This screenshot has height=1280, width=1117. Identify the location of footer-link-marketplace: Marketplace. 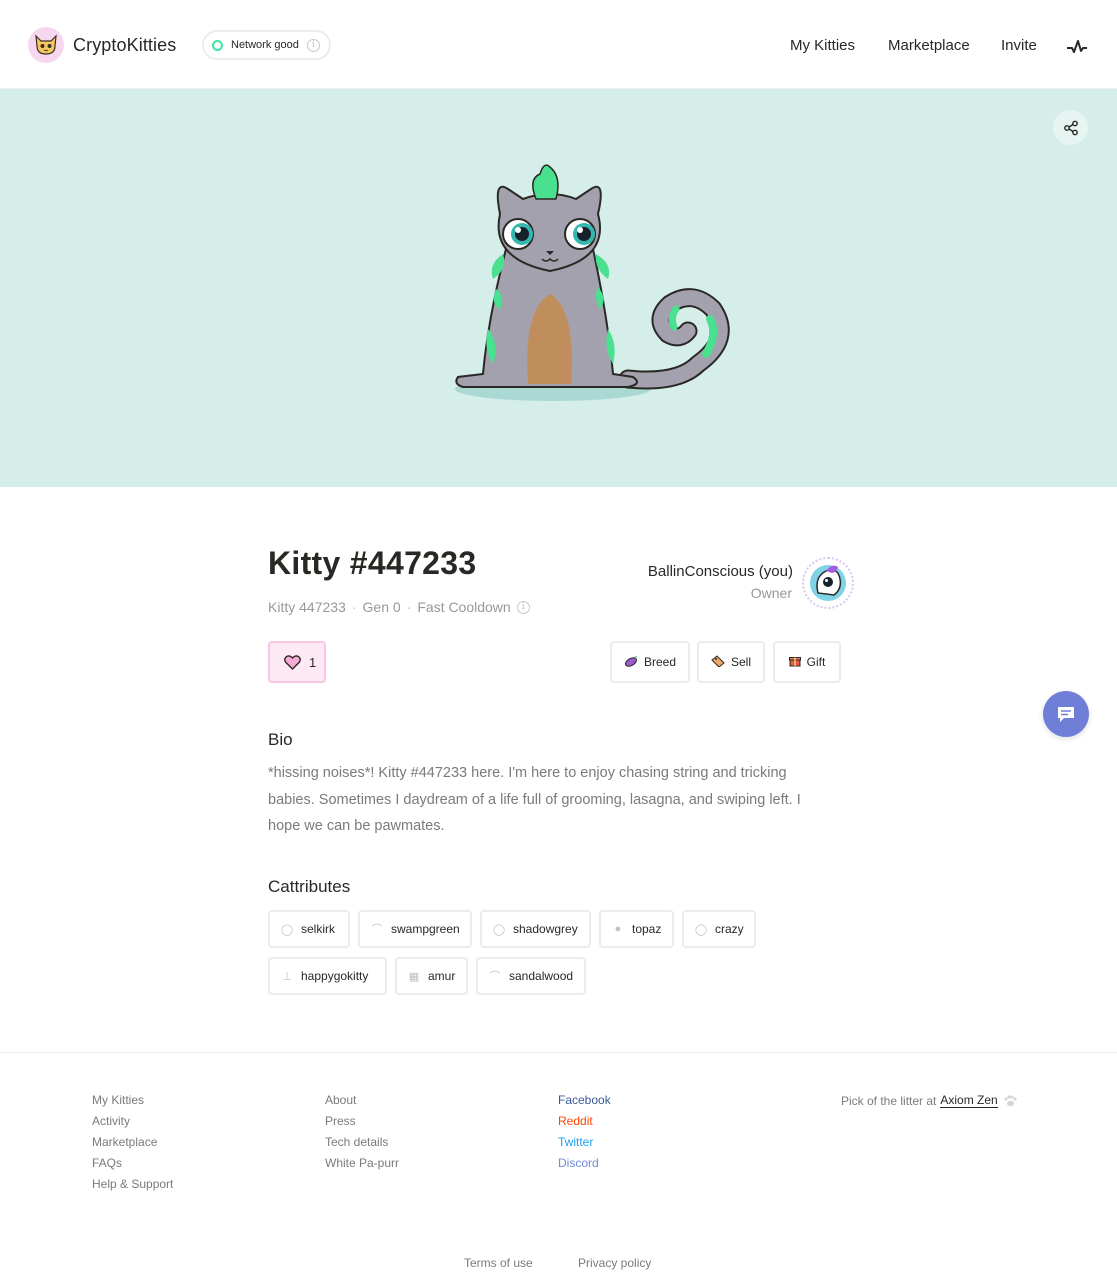
(124, 1142).